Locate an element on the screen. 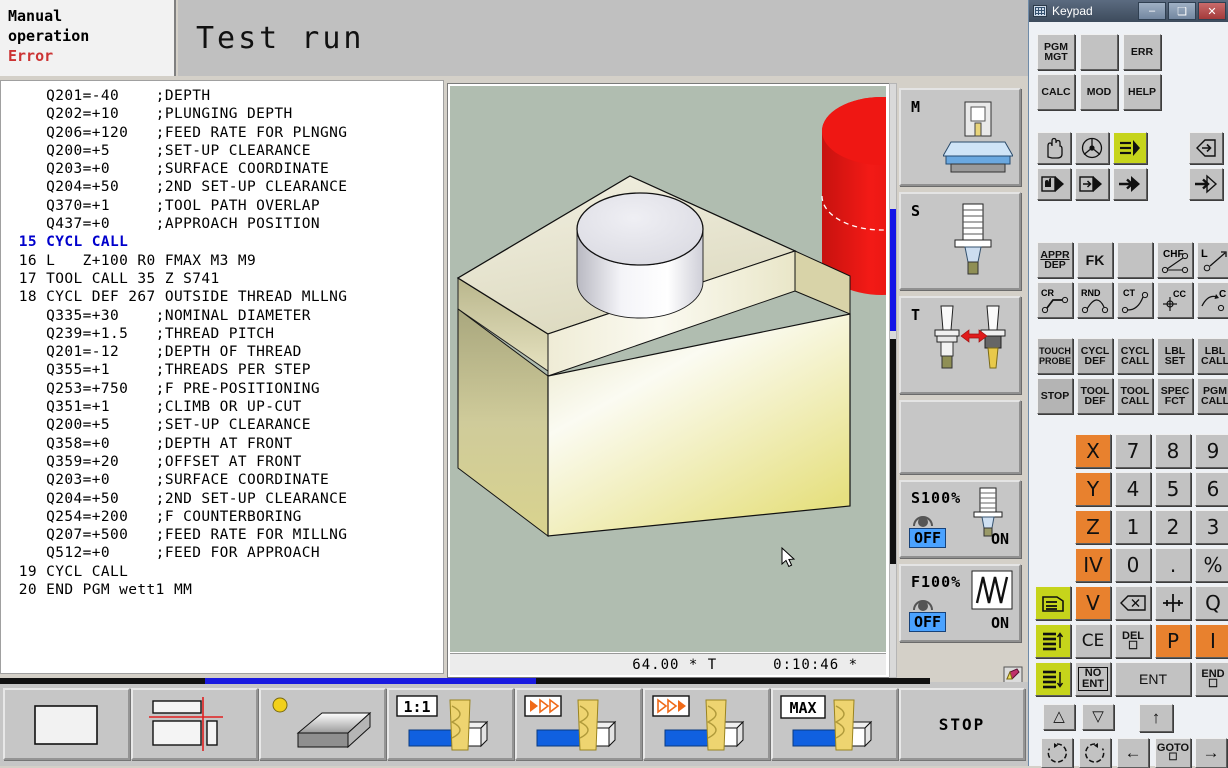 The image size is (1228, 768). program-line: Q351=+1 ;CLIMB OR UP-CUT is located at coordinates (224, 407).